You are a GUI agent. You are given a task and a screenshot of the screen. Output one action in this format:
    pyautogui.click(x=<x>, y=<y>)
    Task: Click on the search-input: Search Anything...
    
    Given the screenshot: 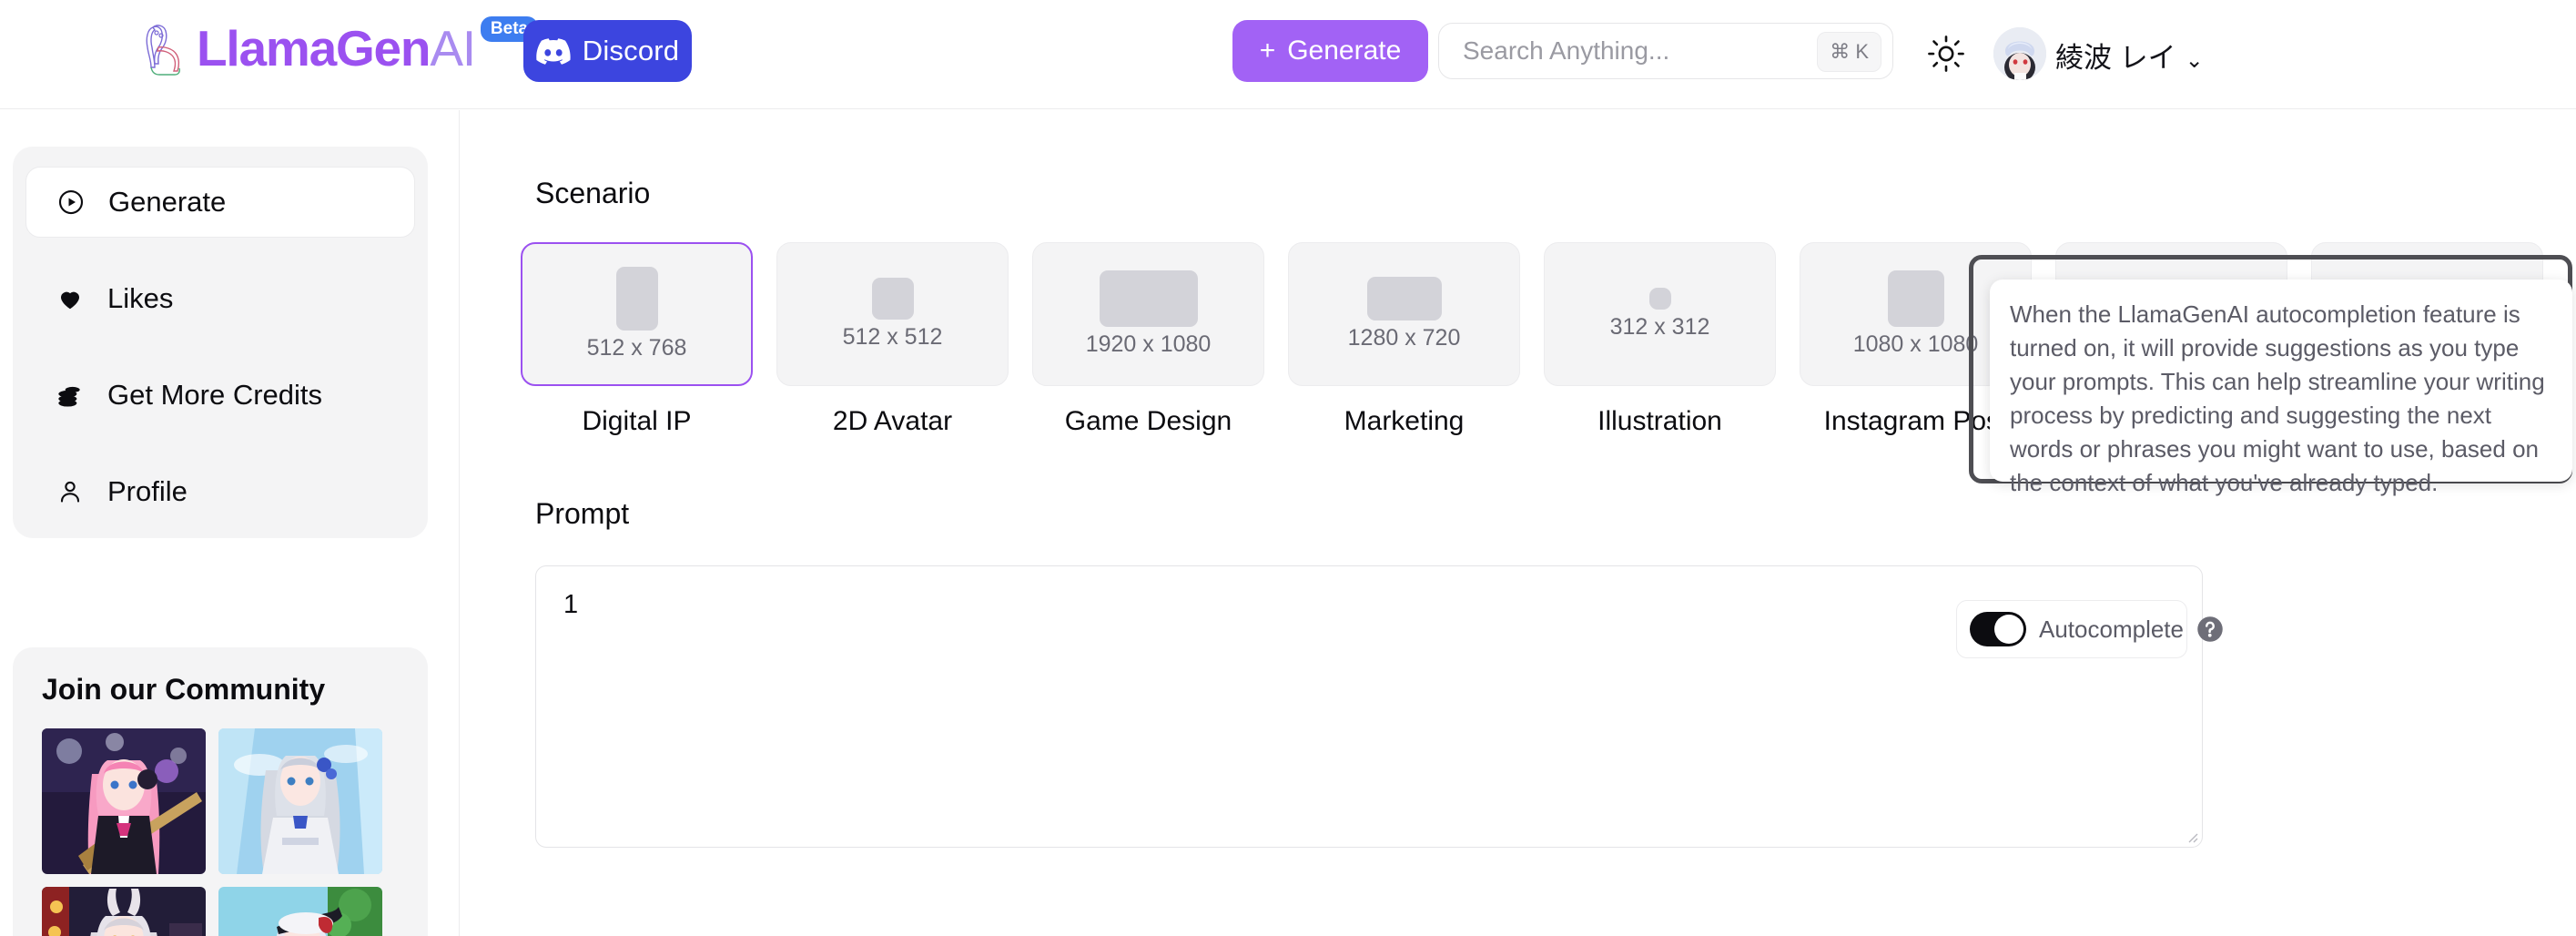 What is the action you would take?
    pyautogui.click(x=1566, y=51)
    